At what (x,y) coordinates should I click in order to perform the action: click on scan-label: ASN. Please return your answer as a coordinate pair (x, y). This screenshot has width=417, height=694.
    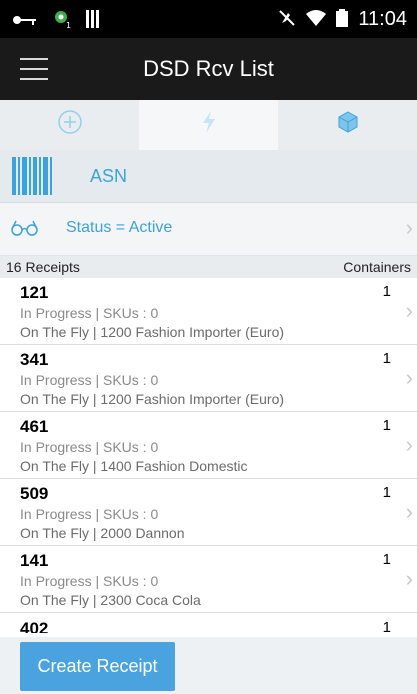
    Looking at the image, I should click on (109, 176).